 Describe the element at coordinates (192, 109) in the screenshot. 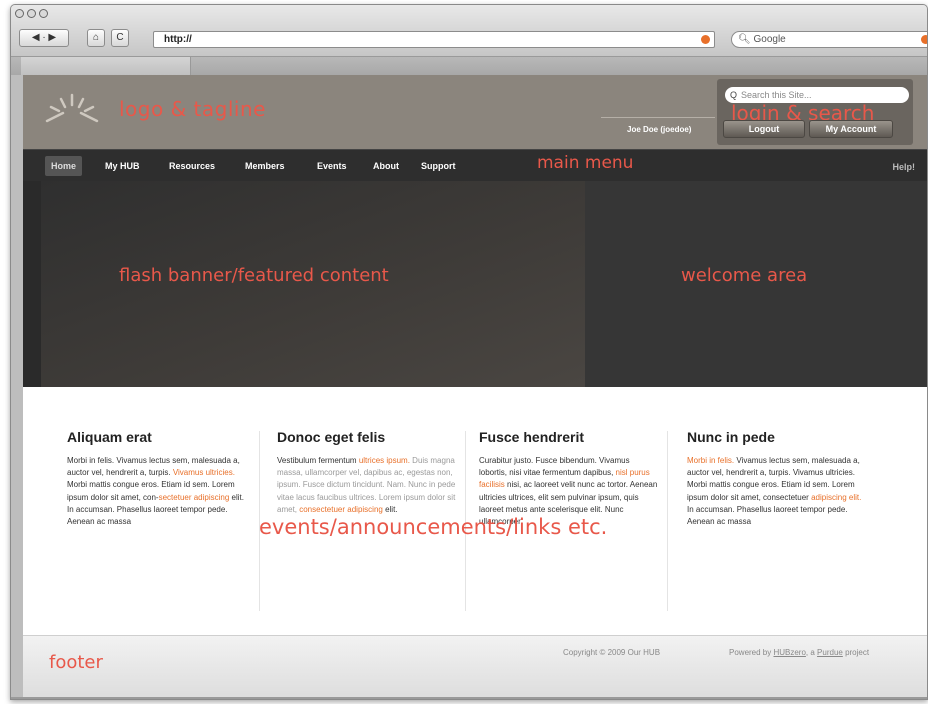

I see `logo-tagline-annotation: logo & tagline` at that location.